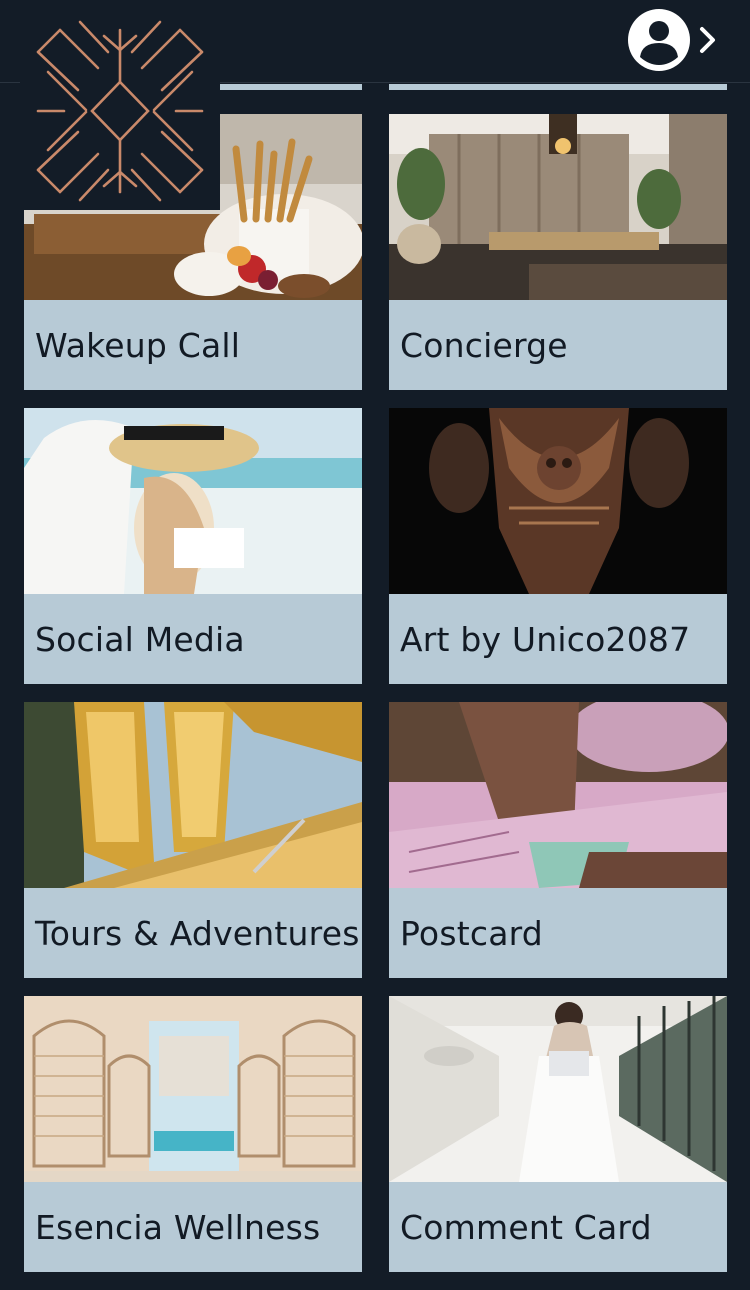  What do you see at coordinates (484, 345) in the screenshot?
I see `tile-label: Concierge` at bounding box center [484, 345].